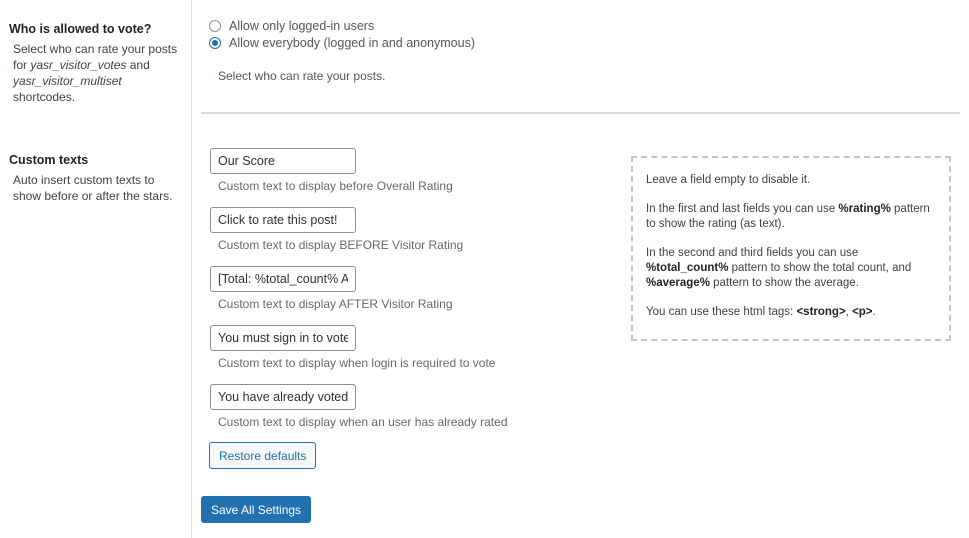 Image resolution: width=969 pixels, height=538 pixels. Describe the element at coordinates (215, 43) in the screenshot. I see `radio-button-checked` at that location.